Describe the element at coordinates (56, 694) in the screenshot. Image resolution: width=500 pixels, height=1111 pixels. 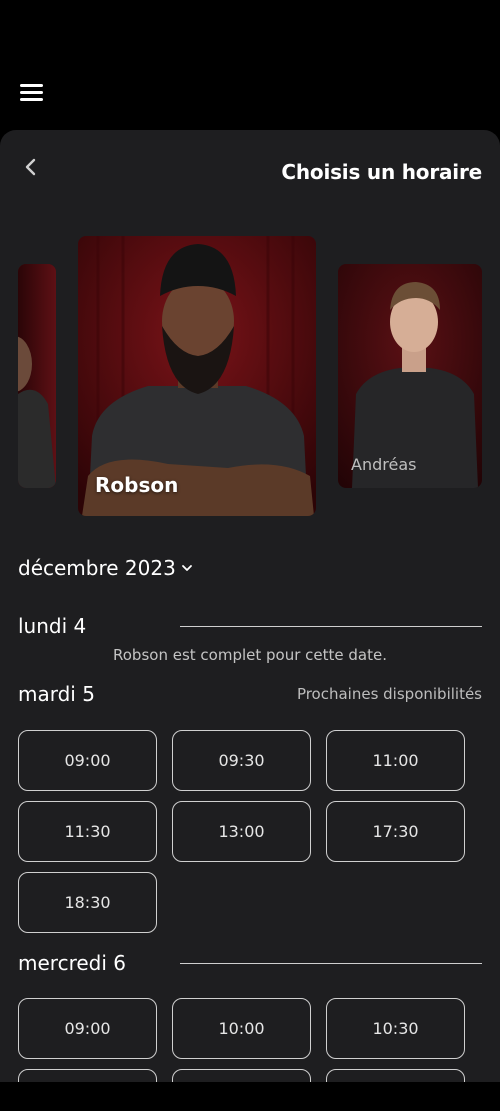
I see `day-label: mardi 5` at that location.